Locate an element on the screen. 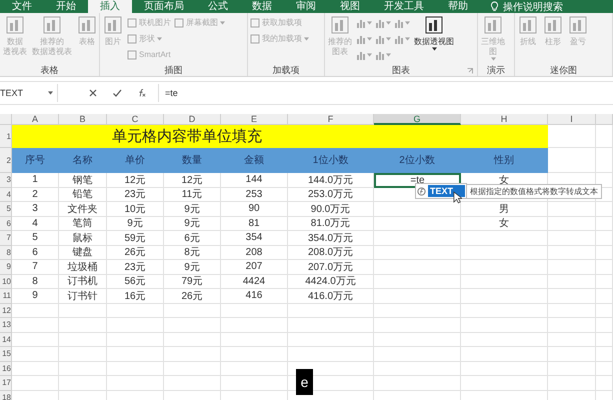 The height and width of the screenshot is (400, 613). row-number: 15 is located at coordinates (6, 354).